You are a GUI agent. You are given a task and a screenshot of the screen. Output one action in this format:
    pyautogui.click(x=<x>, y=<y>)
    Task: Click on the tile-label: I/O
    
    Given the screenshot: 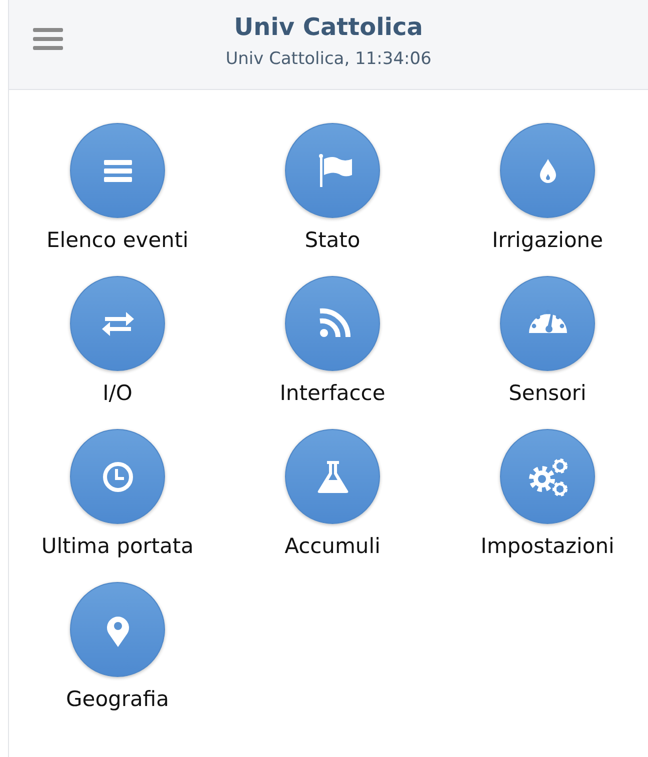 What is the action you would take?
    pyautogui.click(x=118, y=393)
    